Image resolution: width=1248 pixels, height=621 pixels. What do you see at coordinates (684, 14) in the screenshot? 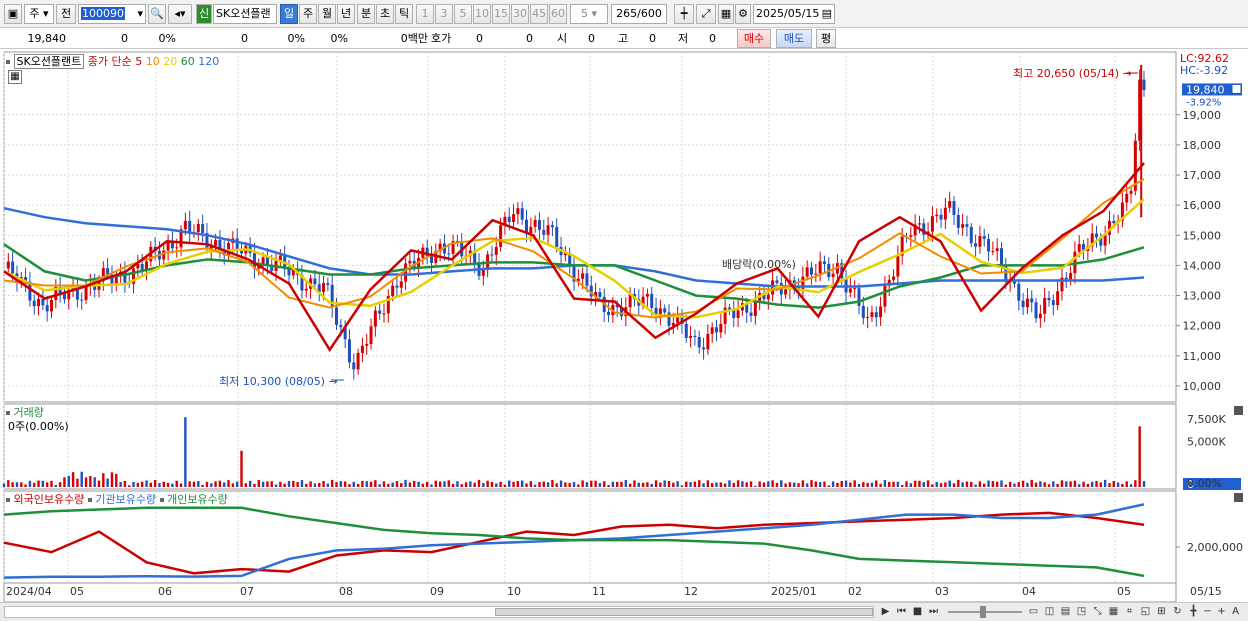
I see `candle-icon: ┿` at bounding box center [684, 14].